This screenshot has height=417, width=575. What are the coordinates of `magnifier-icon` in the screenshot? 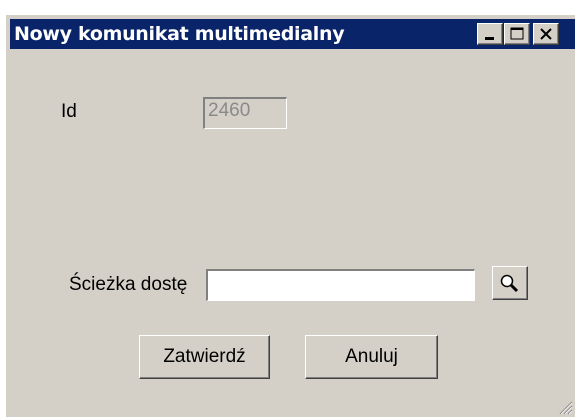 It's located at (509, 283).